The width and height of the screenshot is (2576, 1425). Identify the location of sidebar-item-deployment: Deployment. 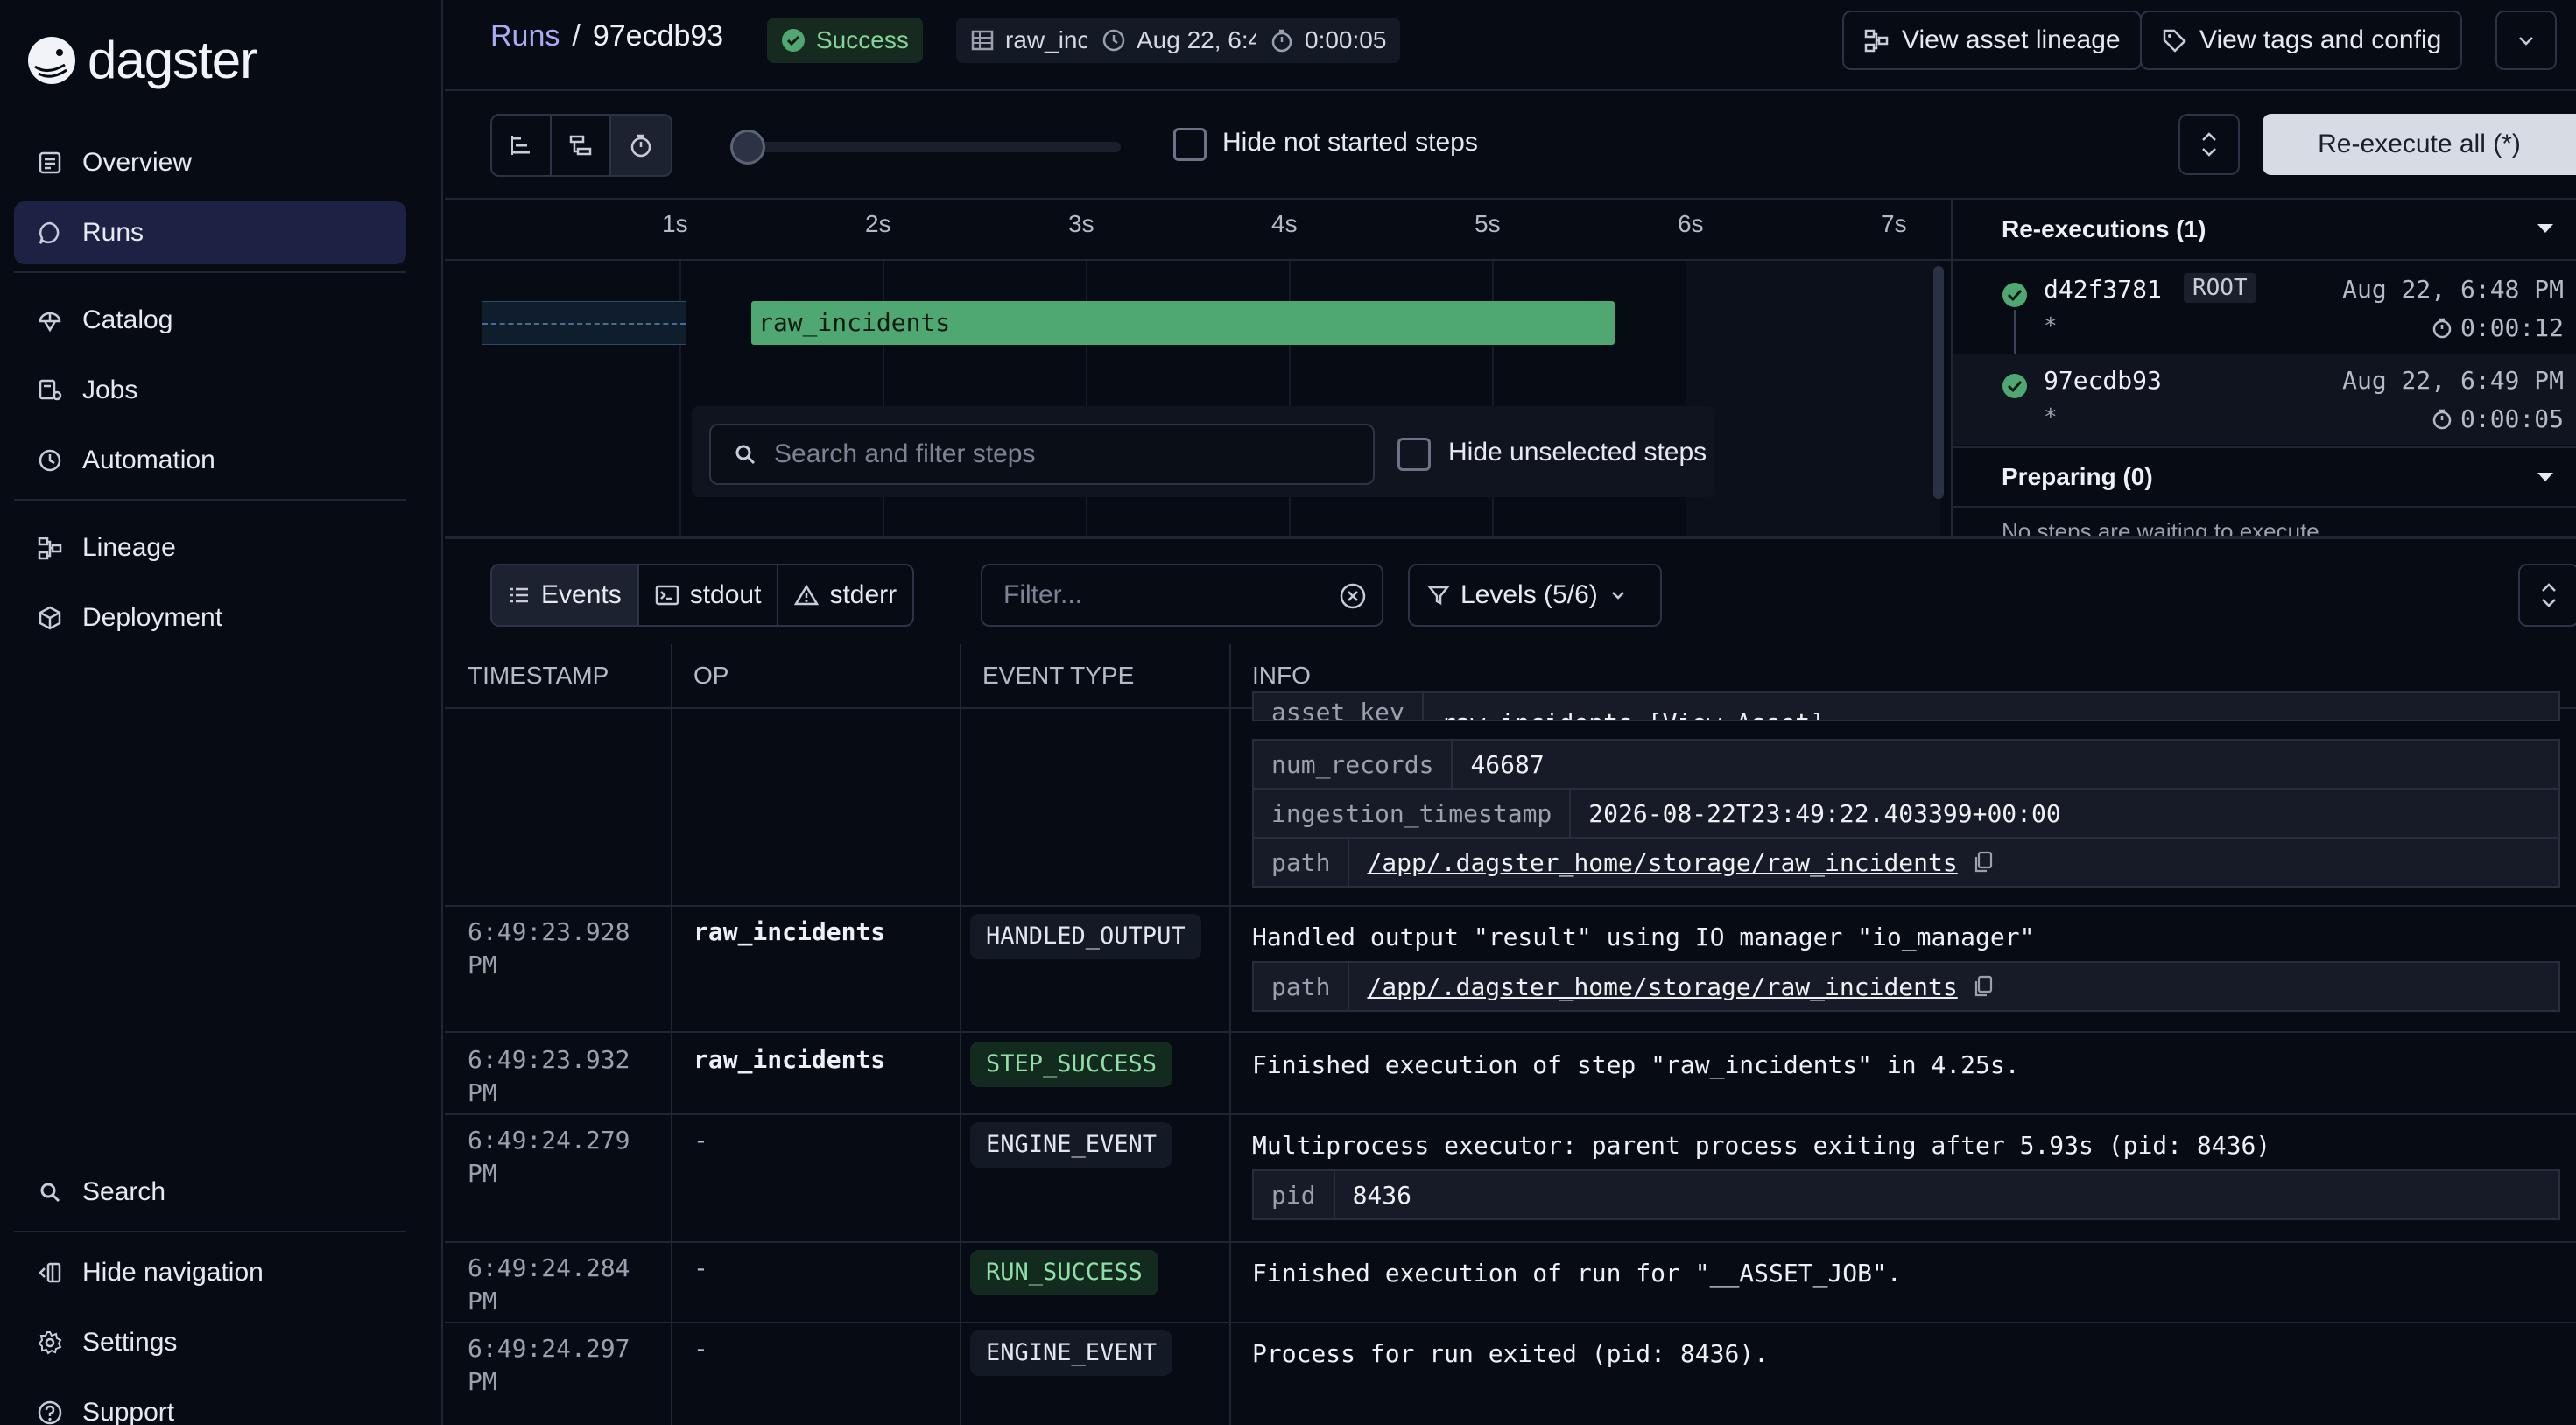
(210, 617).